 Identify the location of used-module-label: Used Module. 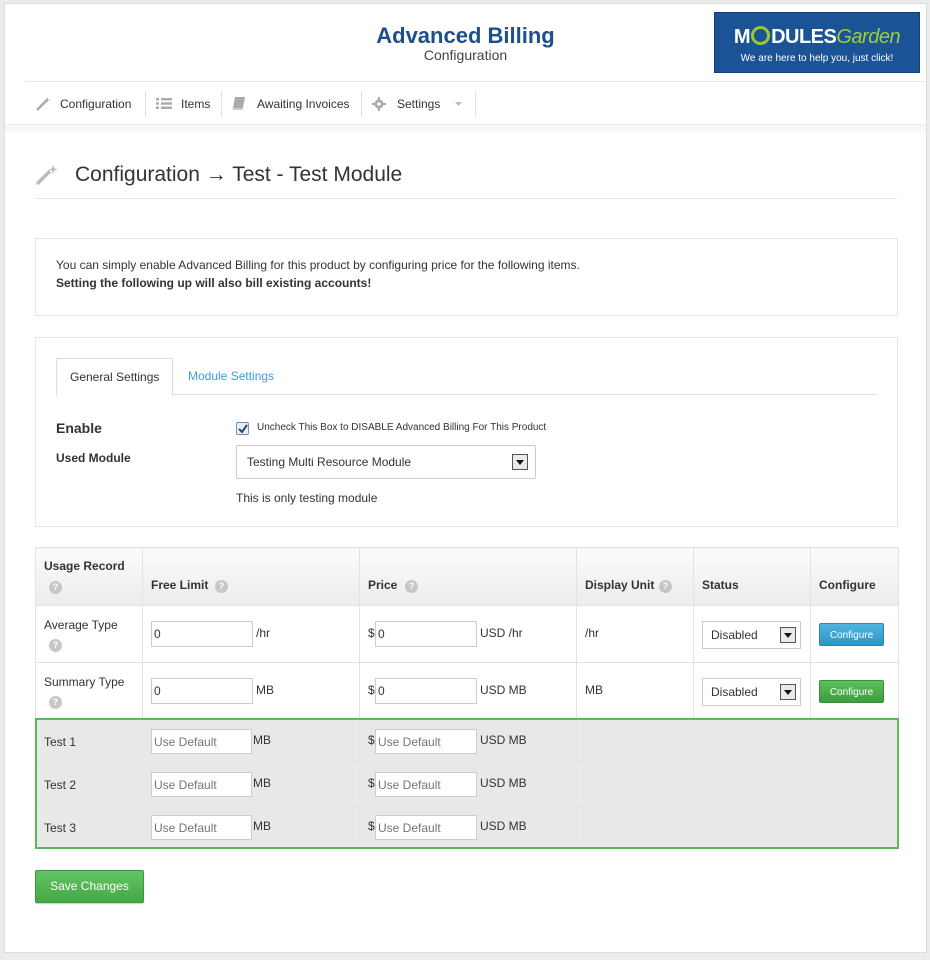
(93, 458).